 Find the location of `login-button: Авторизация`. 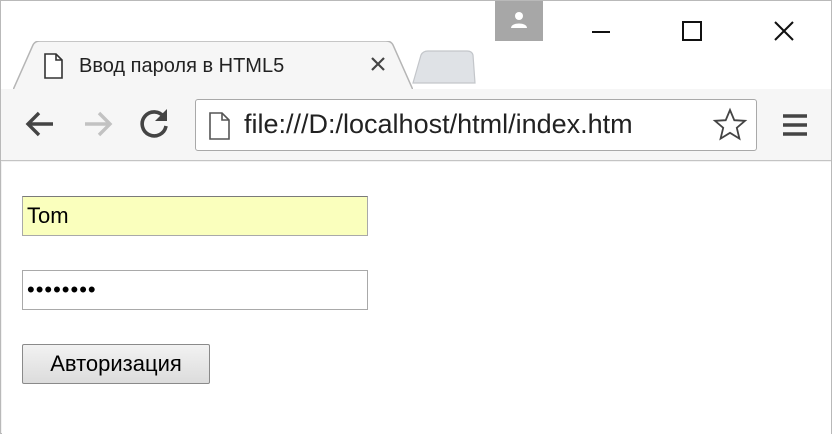

login-button: Авторизация is located at coordinates (116, 364).